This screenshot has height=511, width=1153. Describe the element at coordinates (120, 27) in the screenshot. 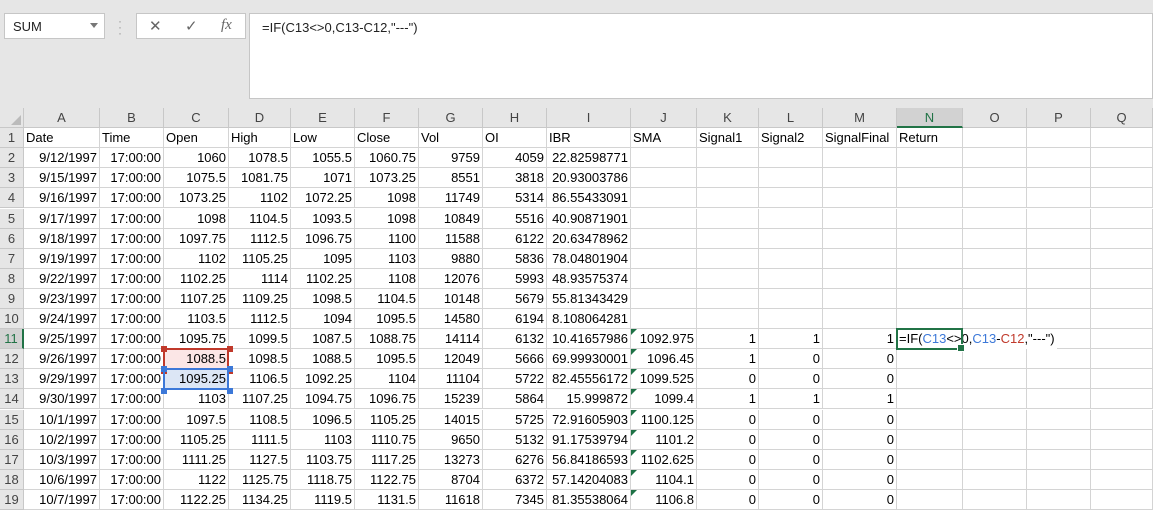

I see `drag-handle-icon: · · ·` at that location.